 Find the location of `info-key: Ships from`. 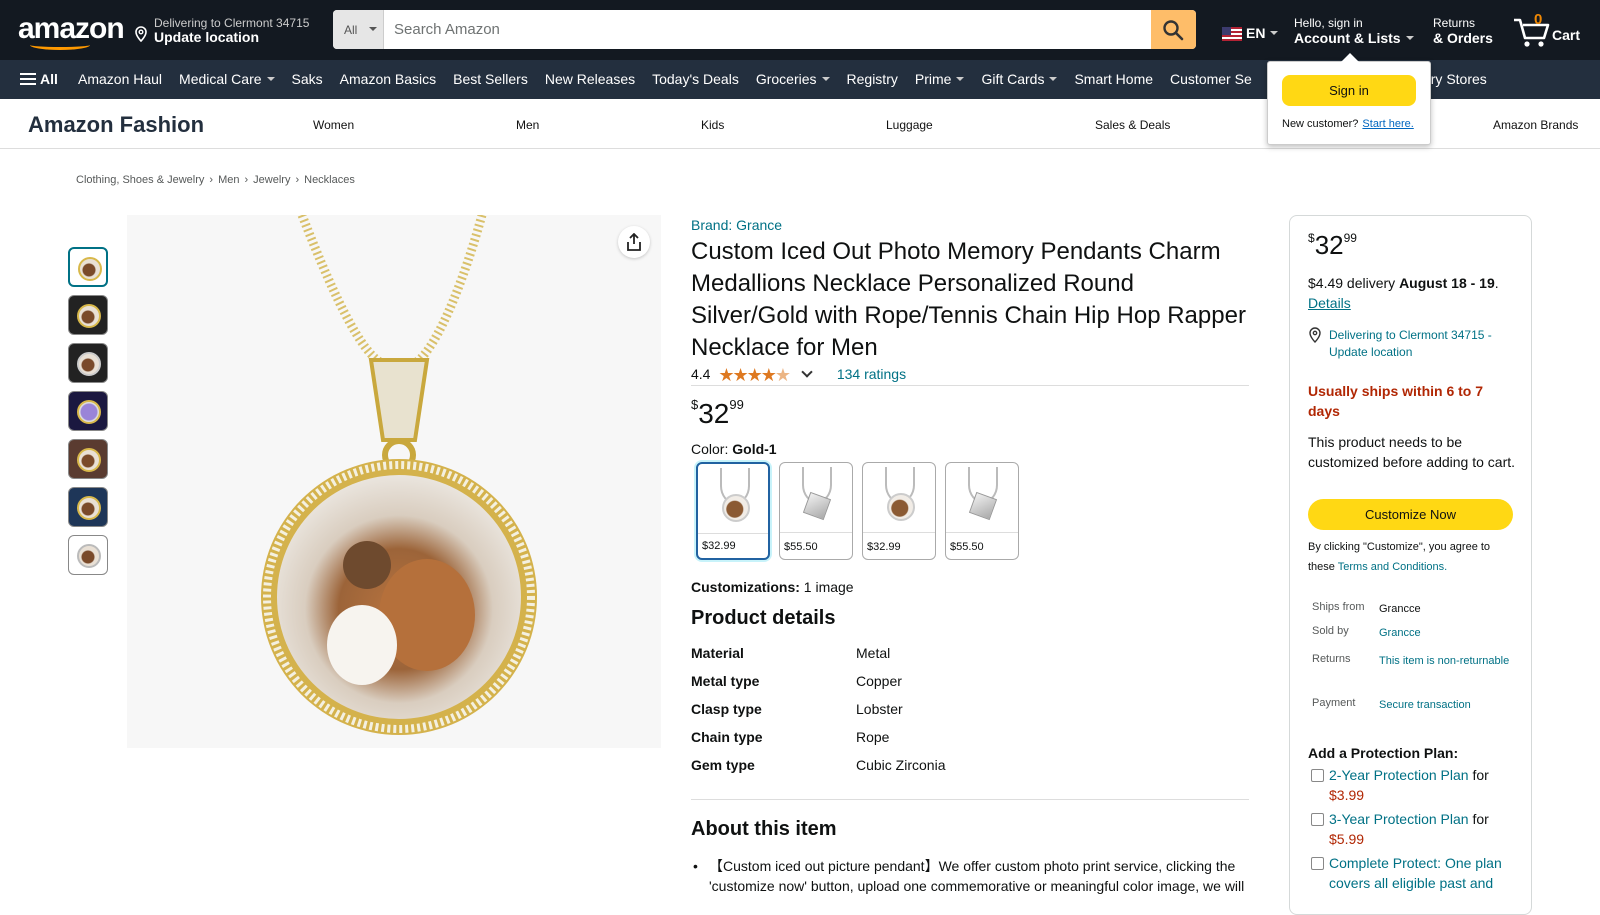

info-key: Ships from is located at coordinates (1338, 607).